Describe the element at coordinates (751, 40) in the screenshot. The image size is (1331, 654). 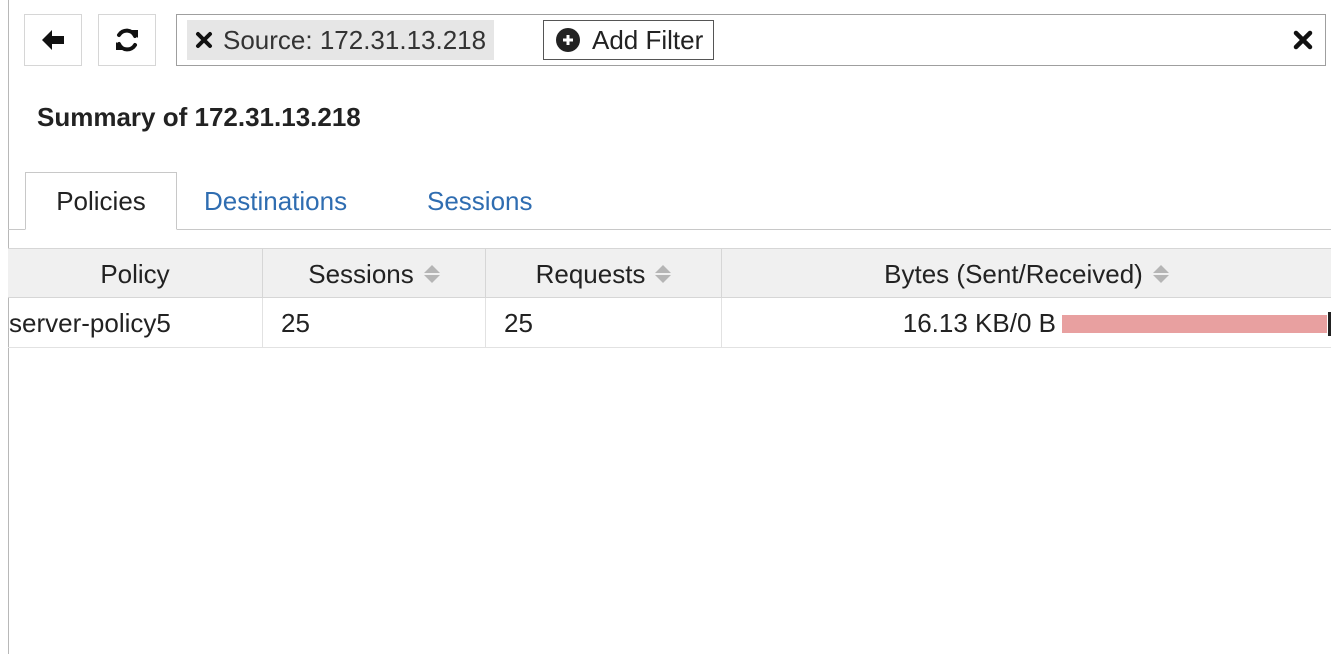
I see `filter-bar: Source: 172.31.13.218 Add Filter` at that location.